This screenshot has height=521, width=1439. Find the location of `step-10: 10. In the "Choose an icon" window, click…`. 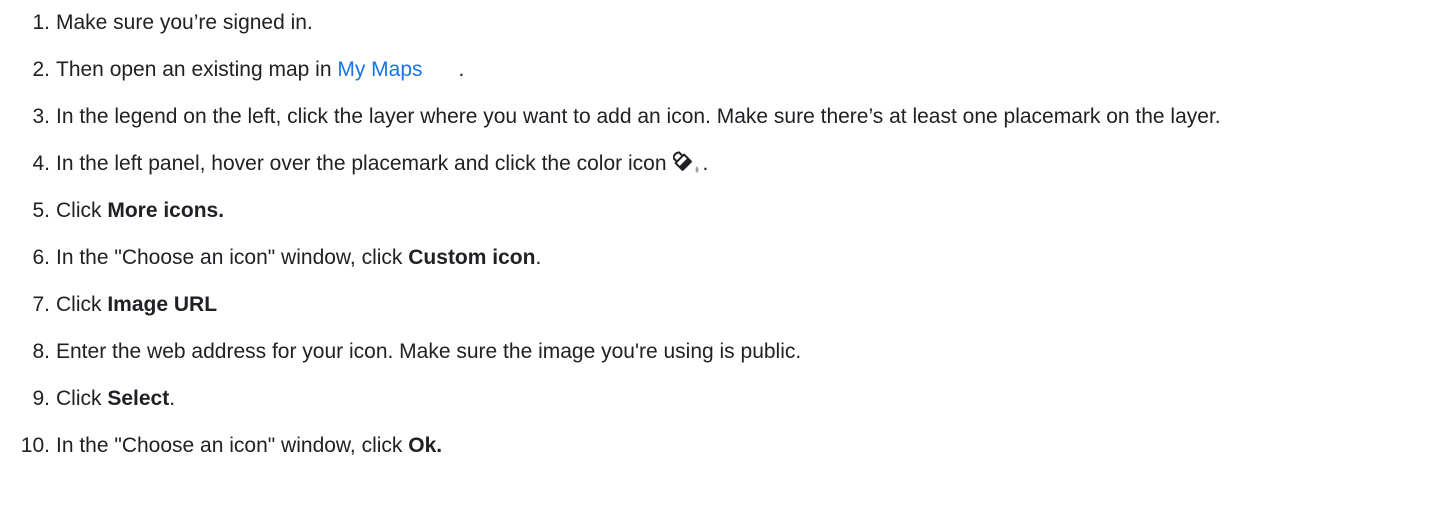

step-10: 10. In the "Choose an icon" window, click… is located at coordinates (719, 446).